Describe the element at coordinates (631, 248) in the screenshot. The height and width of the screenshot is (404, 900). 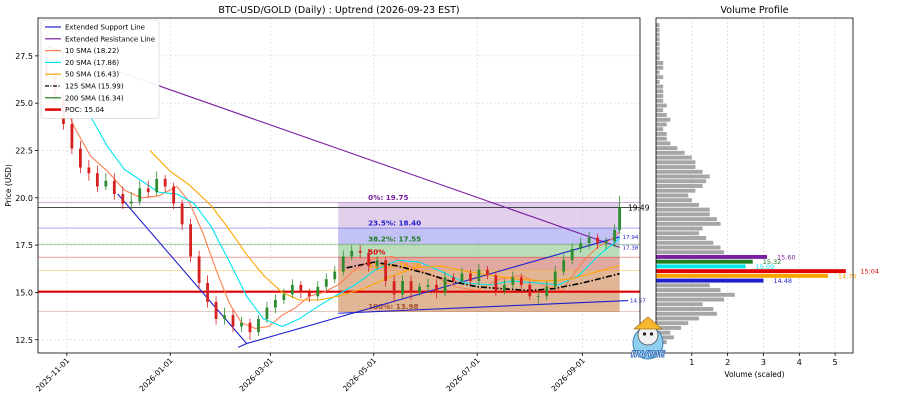
I see `resistance-line-label: 17.38` at that location.